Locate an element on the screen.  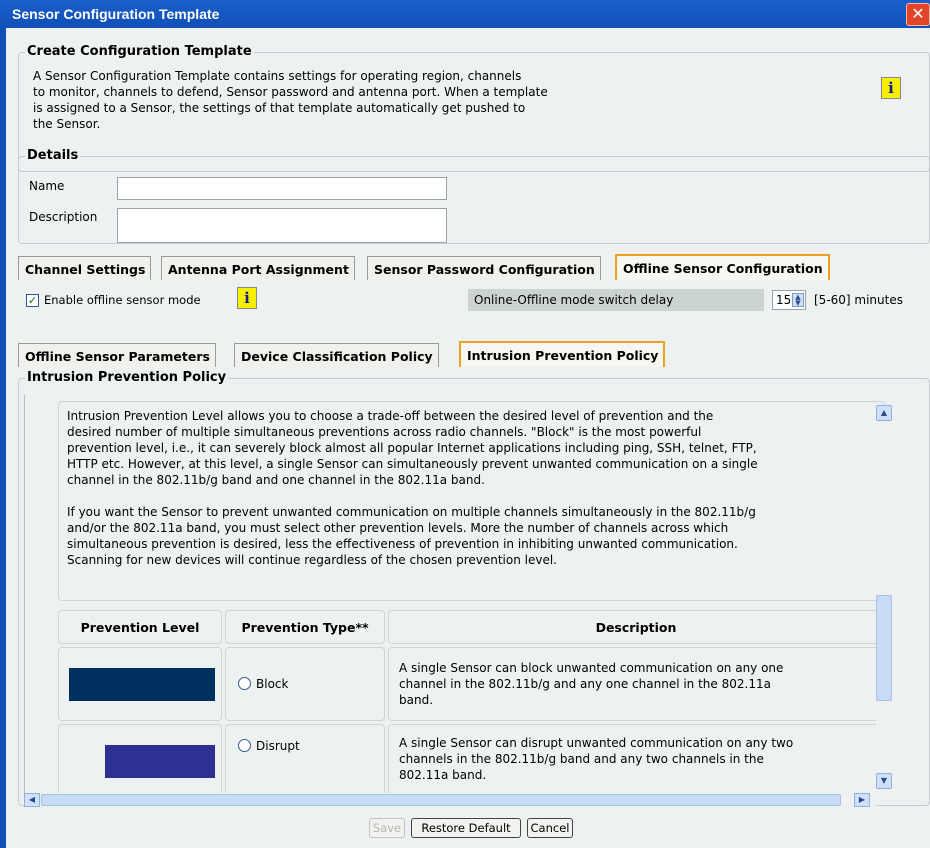
tab-antenna-port-assignment: Antenna Port Assignment is located at coordinates (258, 268).